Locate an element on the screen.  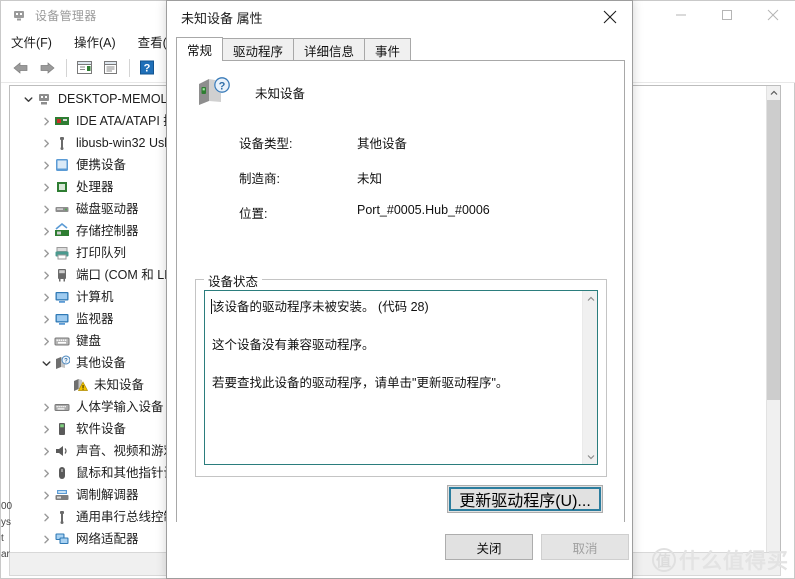
dialog-tabs: 常规 驱动程序 详细信息 事件 is located at coordinates (294, 49).